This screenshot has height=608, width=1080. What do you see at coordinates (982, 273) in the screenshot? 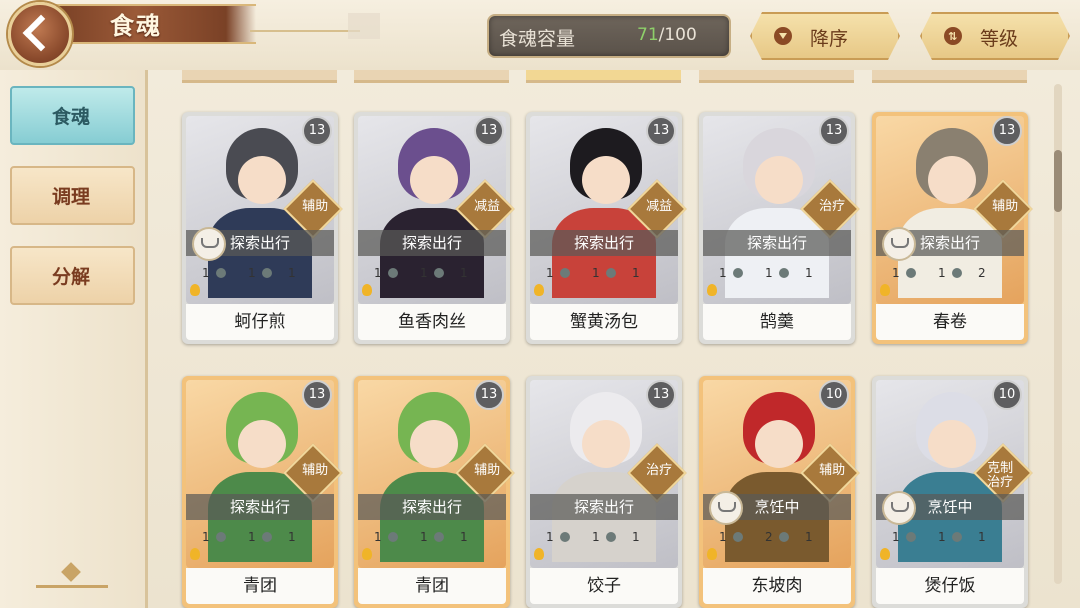
I see `stat-value: 2` at bounding box center [982, 273].